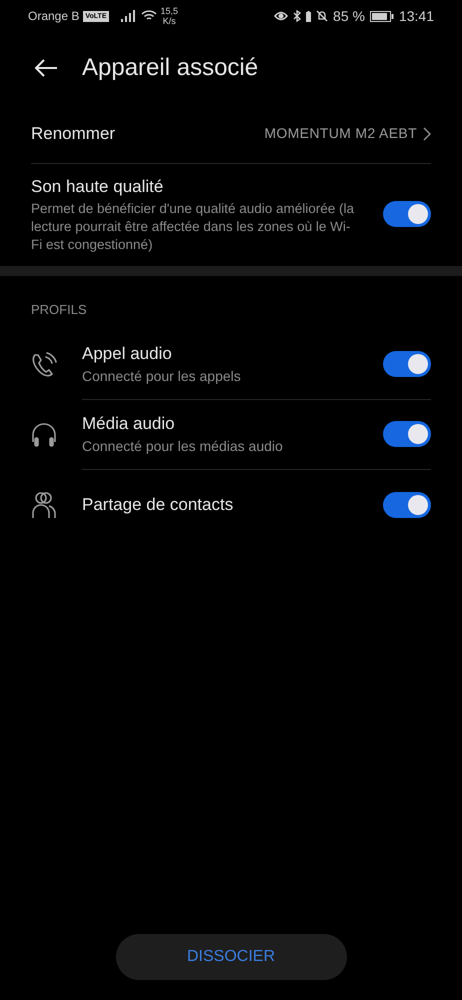 The height and width of the screenshot is (1000, 462). Describe the element at coordinates (416, 16) in the screenshot. I see `clock: 13:41` at that location.